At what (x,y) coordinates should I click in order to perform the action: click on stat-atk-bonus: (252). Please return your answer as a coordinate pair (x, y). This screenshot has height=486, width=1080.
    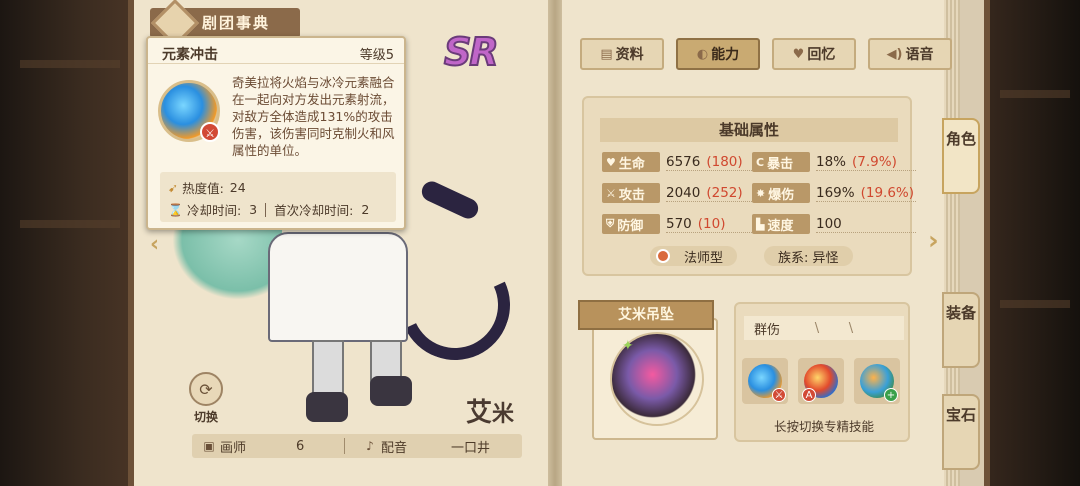
    Looking at the image, I should click on (724, 192).